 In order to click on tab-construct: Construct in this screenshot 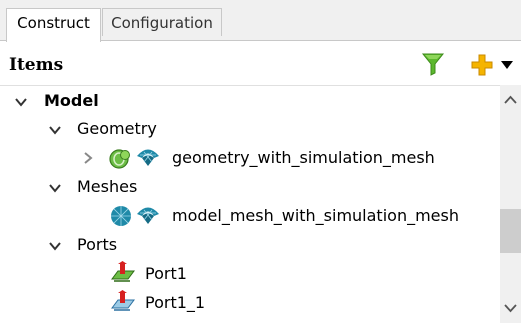, I will do `click(53, 25)`.